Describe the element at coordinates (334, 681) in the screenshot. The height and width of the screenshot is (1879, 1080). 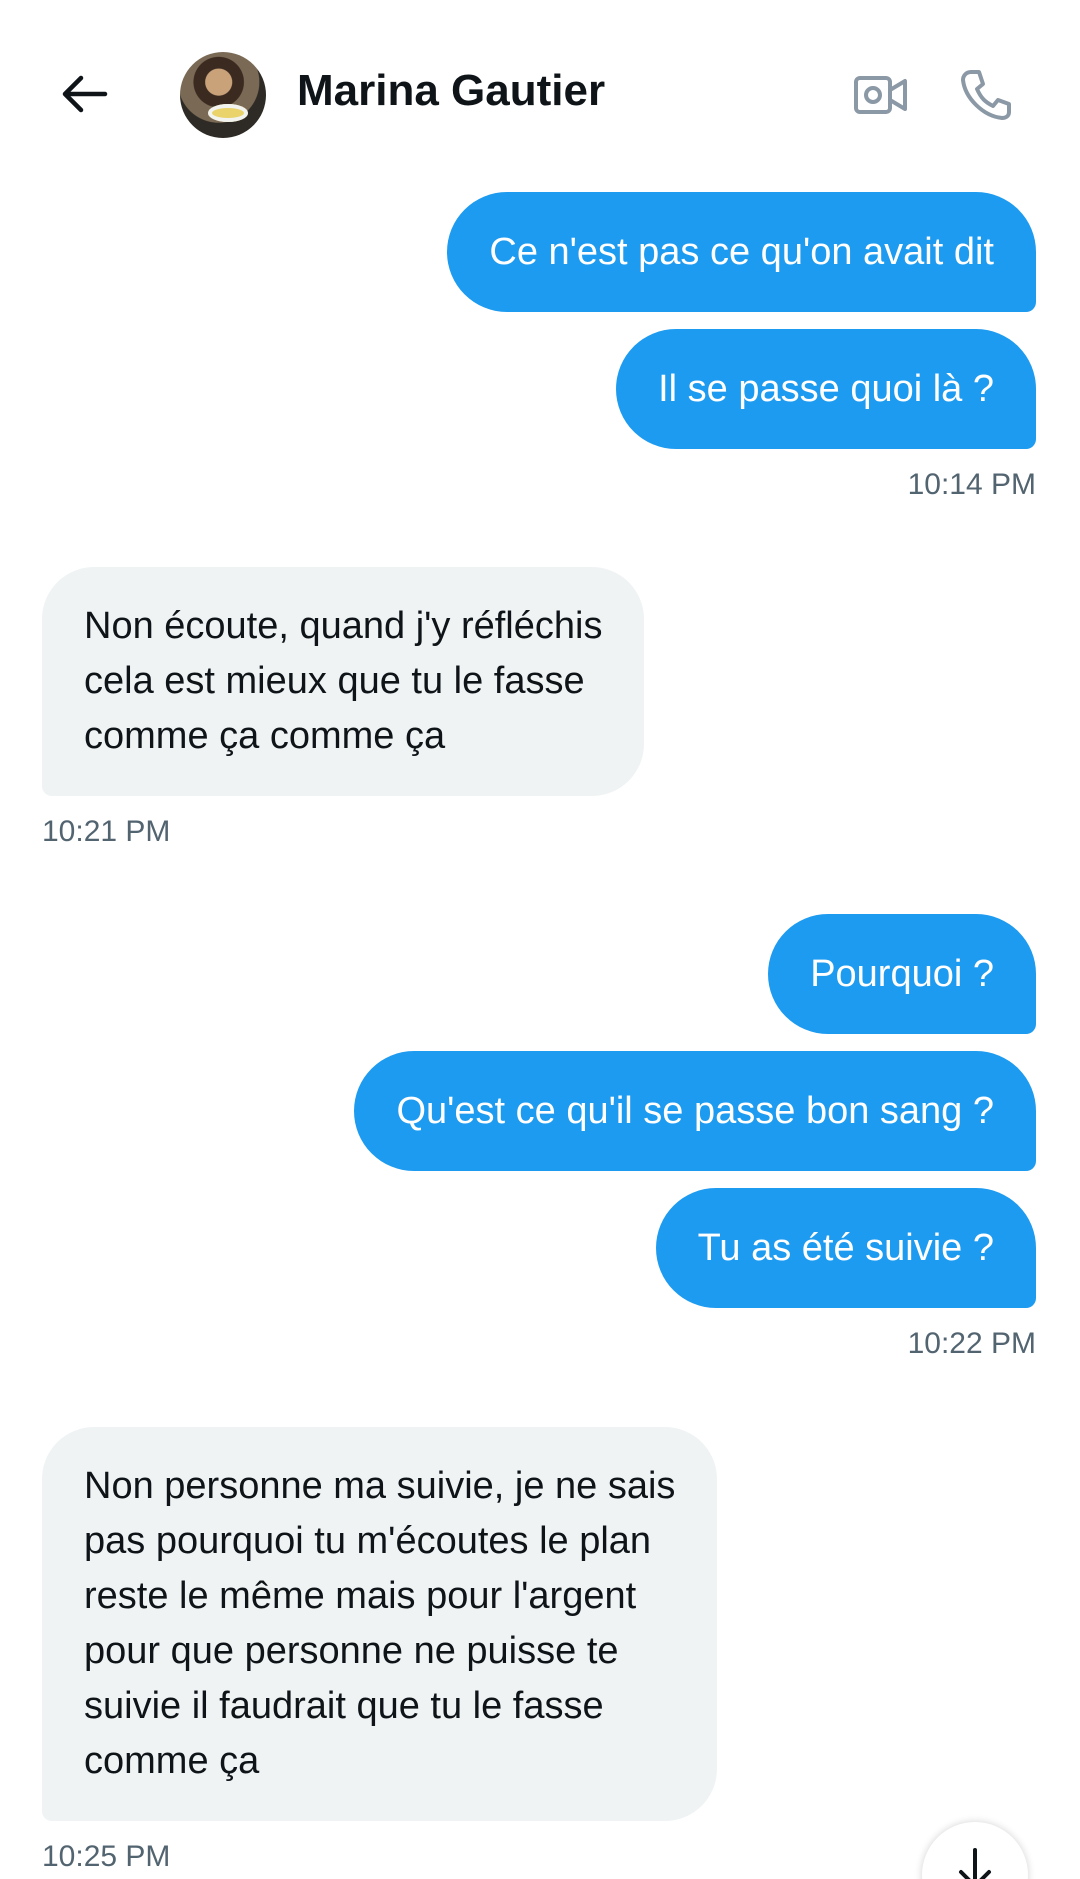
I see `message-line: cela est mieux que tu le fasse` at that location.